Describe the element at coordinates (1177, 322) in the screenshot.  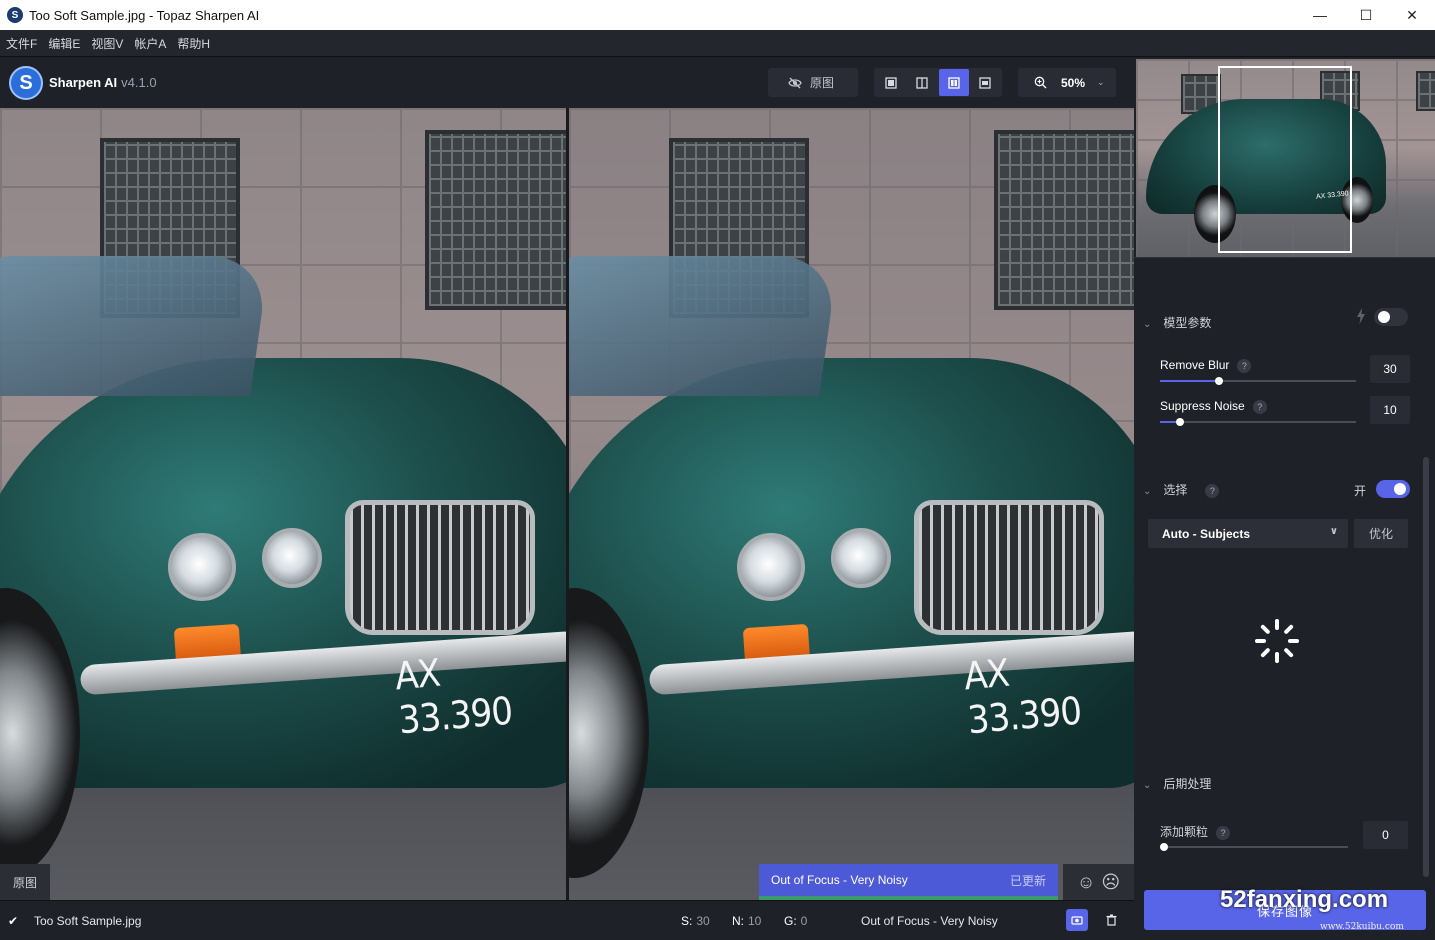
I see `model-params-header: ⌄ 模型参数` at that location.